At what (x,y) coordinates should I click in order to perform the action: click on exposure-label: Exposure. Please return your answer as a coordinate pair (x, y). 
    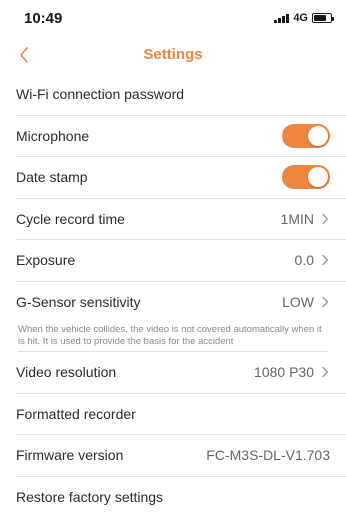
    Looking at the image, I should click on (46, 260).